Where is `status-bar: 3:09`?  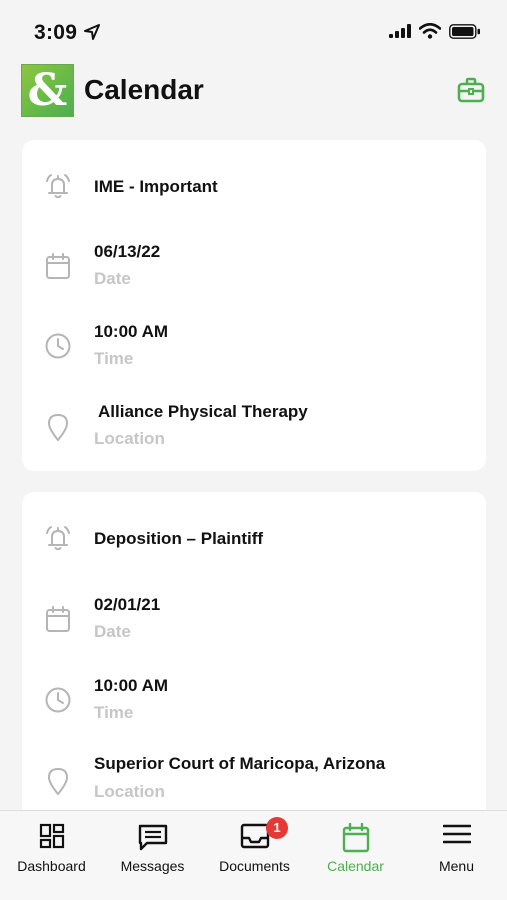 status-bar: 3:09 is located at coordinates (253, 30).